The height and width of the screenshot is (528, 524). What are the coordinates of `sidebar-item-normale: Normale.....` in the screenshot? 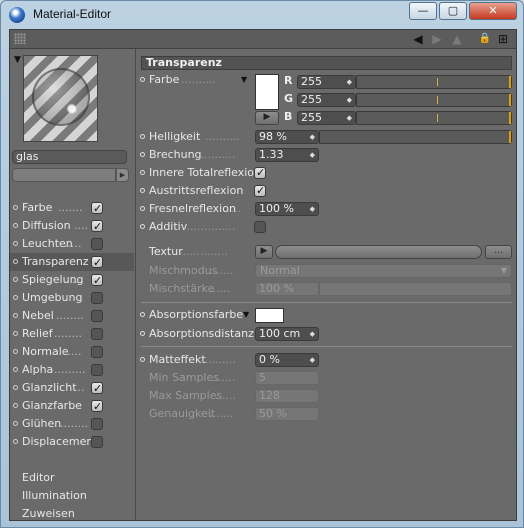 It's located at (72, 352).